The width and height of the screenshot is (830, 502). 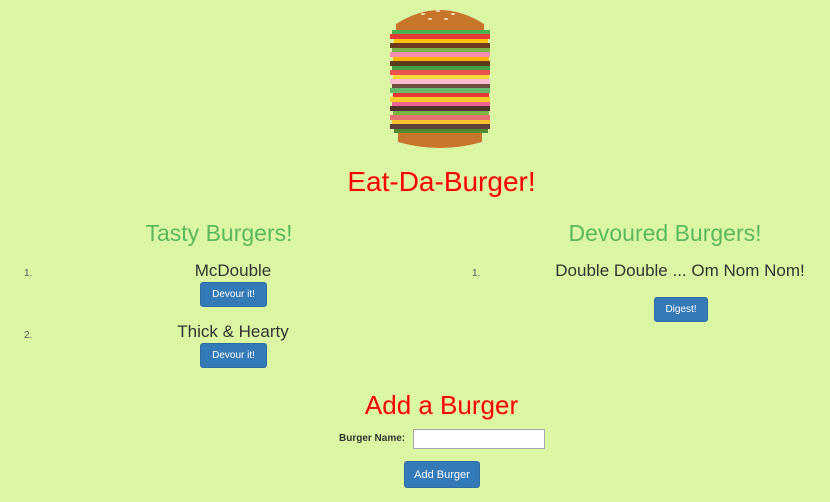 What do you see at coordinates (441, 405) in the screenshot?
I see `add-burger-heading: Add a Burger` at bounding box center [441, 405].